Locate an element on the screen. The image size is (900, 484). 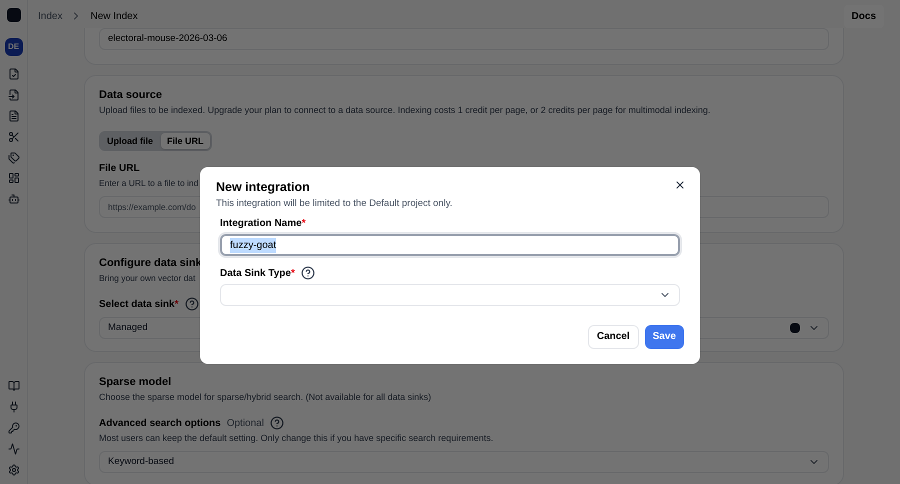
bot-icon is located at coordinates (14, 199).